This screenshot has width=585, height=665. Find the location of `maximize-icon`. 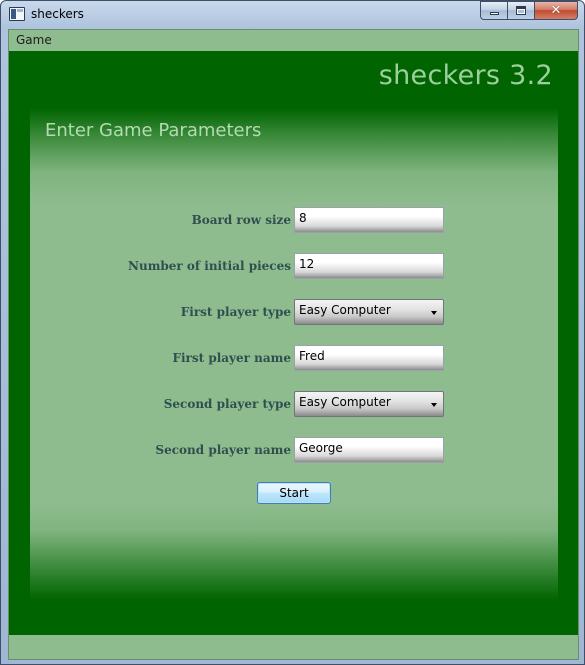

maximize-icon is located at coordinates (521, 10).